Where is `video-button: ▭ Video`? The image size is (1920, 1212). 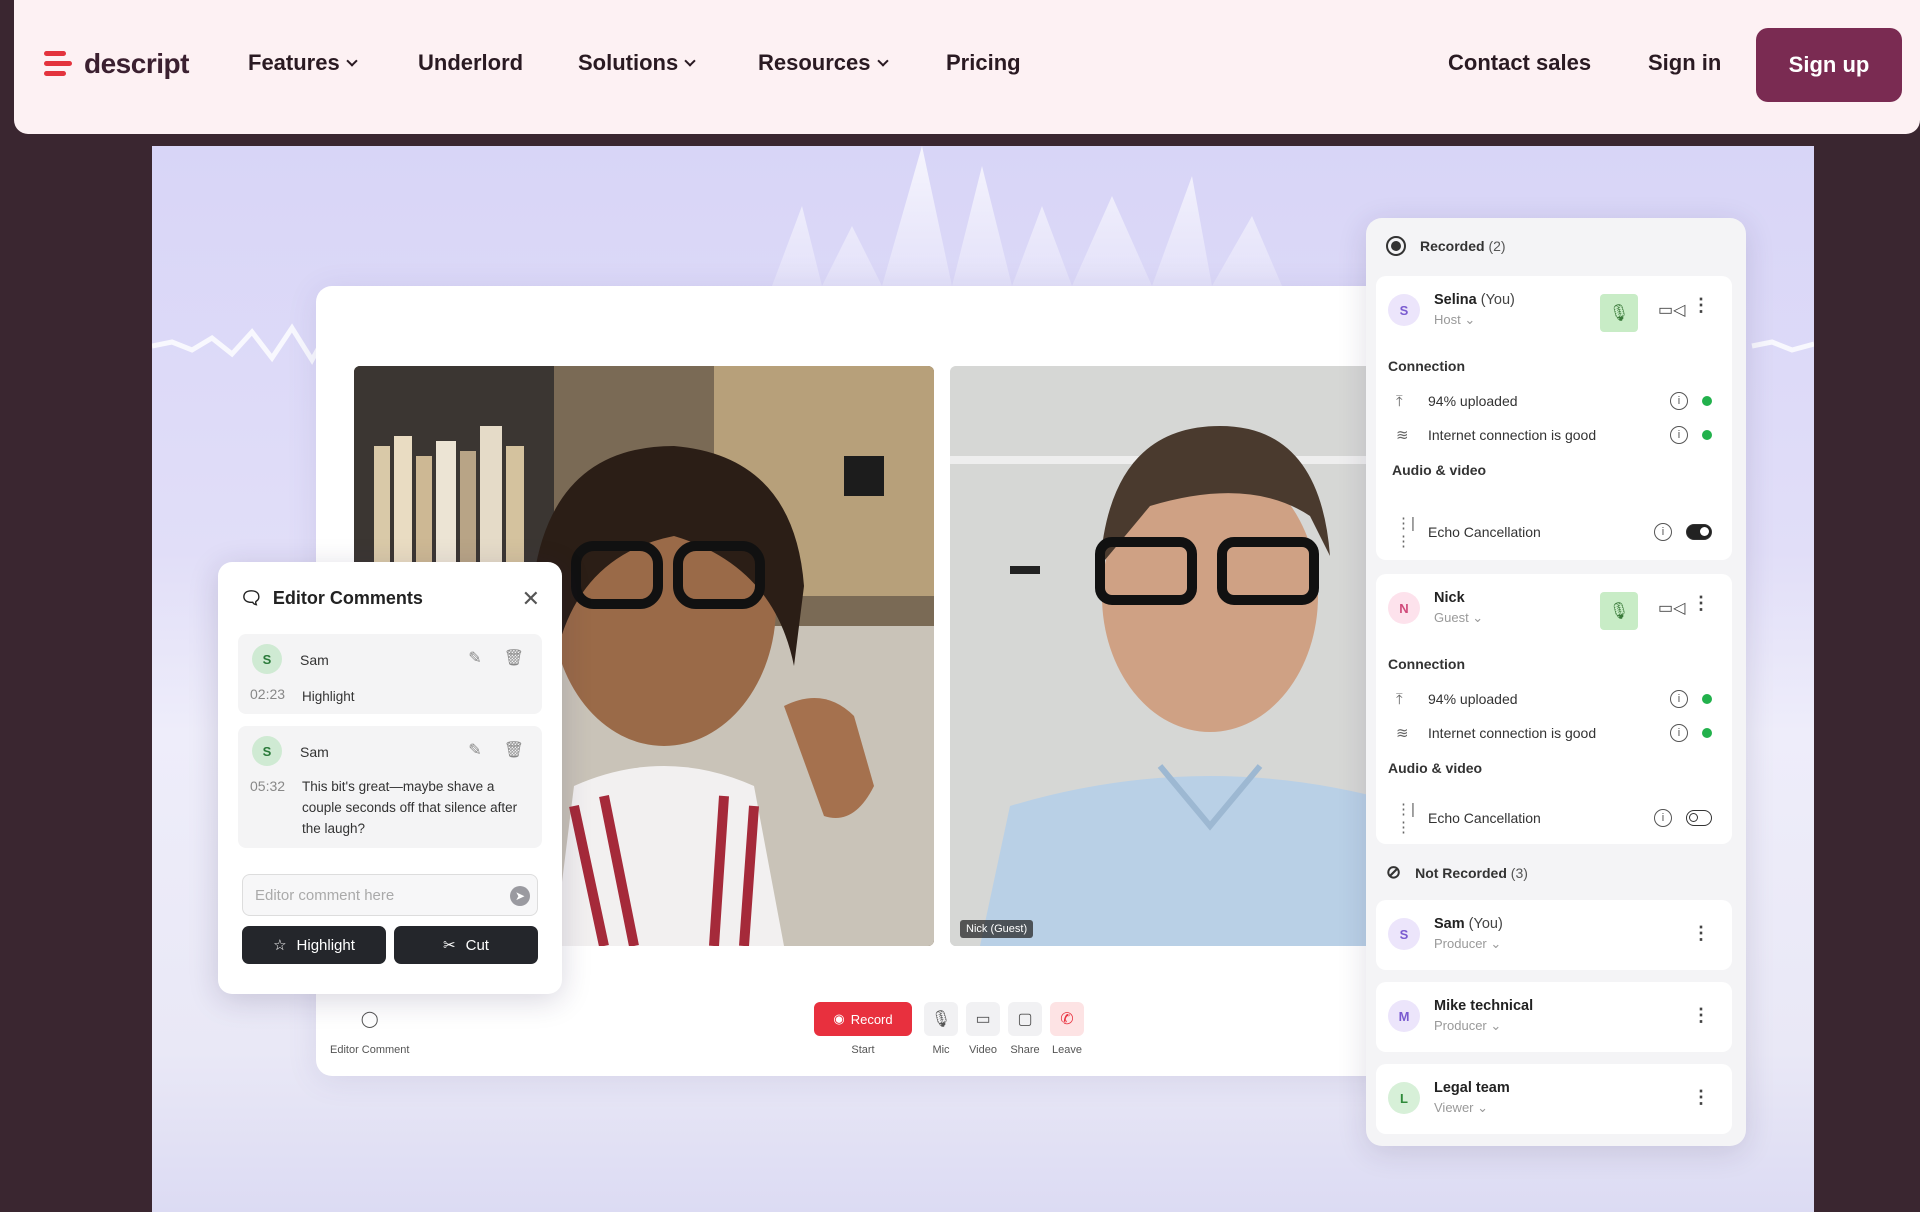 video-button: ▭ Video is located at coordinates (983, 1029).